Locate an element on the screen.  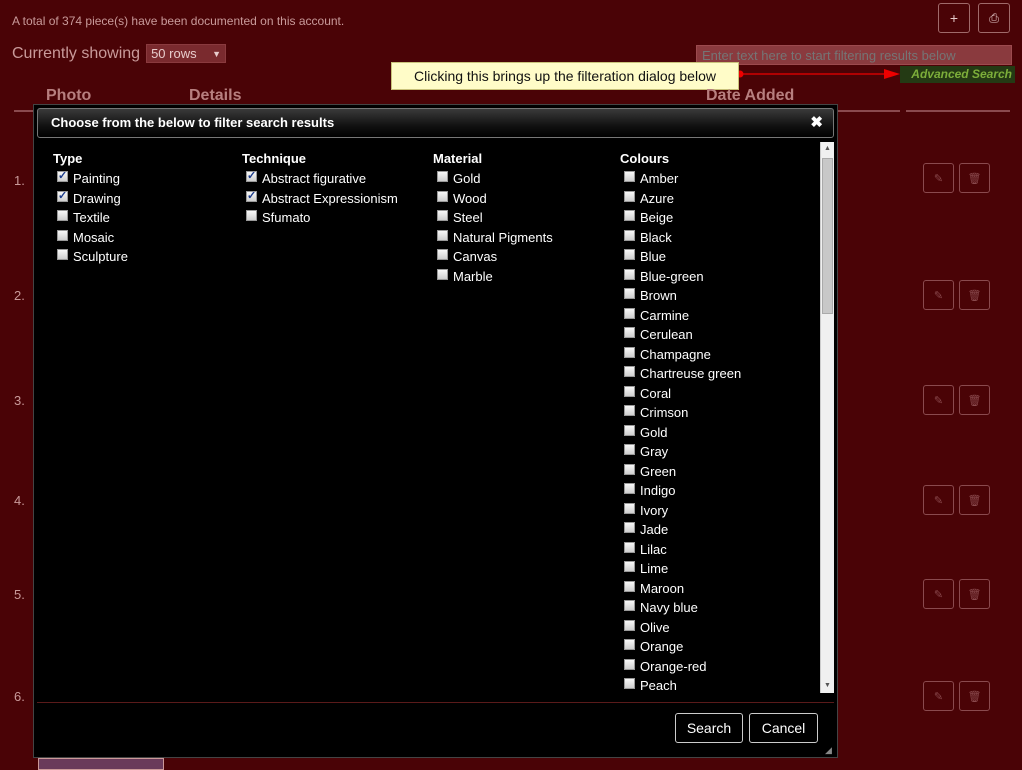
filter-option: Painting is located at coordinates (90, 179).